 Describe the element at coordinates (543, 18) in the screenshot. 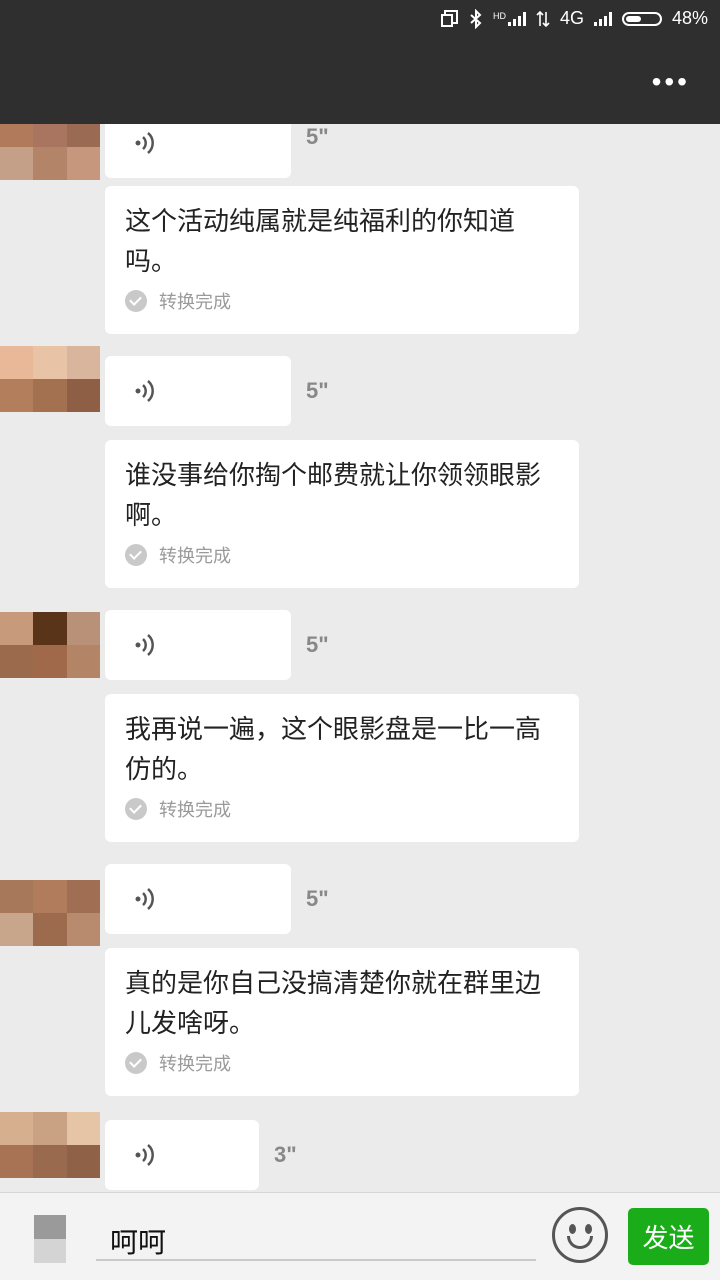

I see `data-transfer-icon` at that location.